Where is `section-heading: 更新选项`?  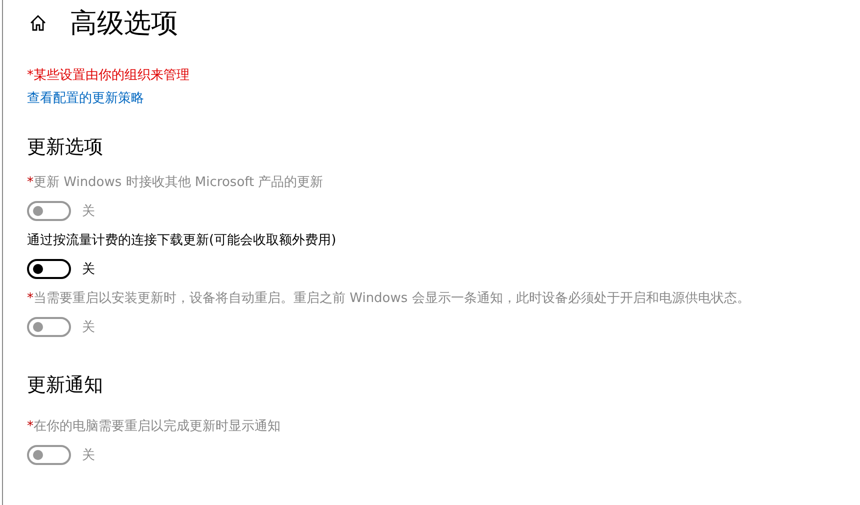 section-heading: 更新选项 is located at coordinates (65, 147).